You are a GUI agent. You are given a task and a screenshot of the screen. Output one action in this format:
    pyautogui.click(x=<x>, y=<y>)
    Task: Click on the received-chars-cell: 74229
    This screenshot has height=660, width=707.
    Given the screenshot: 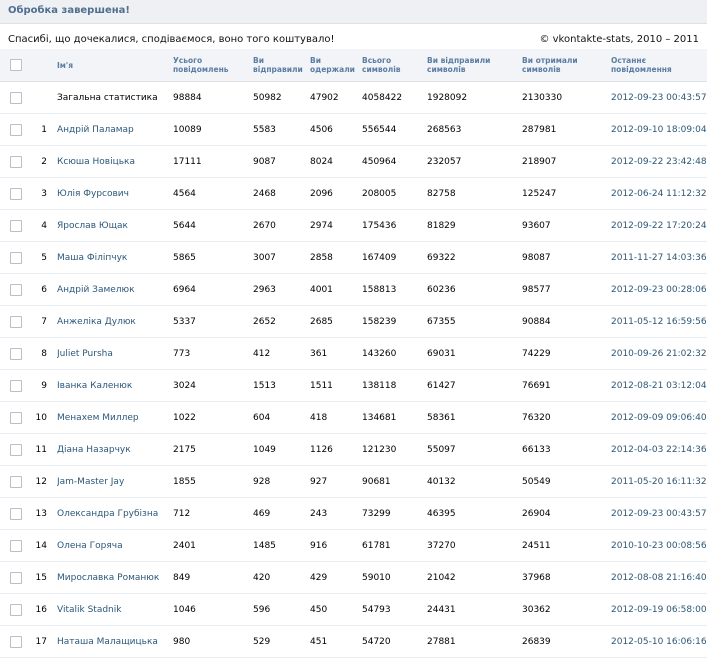 What is the action you would take?
    pyautogui.click(x=566, y=353)
    